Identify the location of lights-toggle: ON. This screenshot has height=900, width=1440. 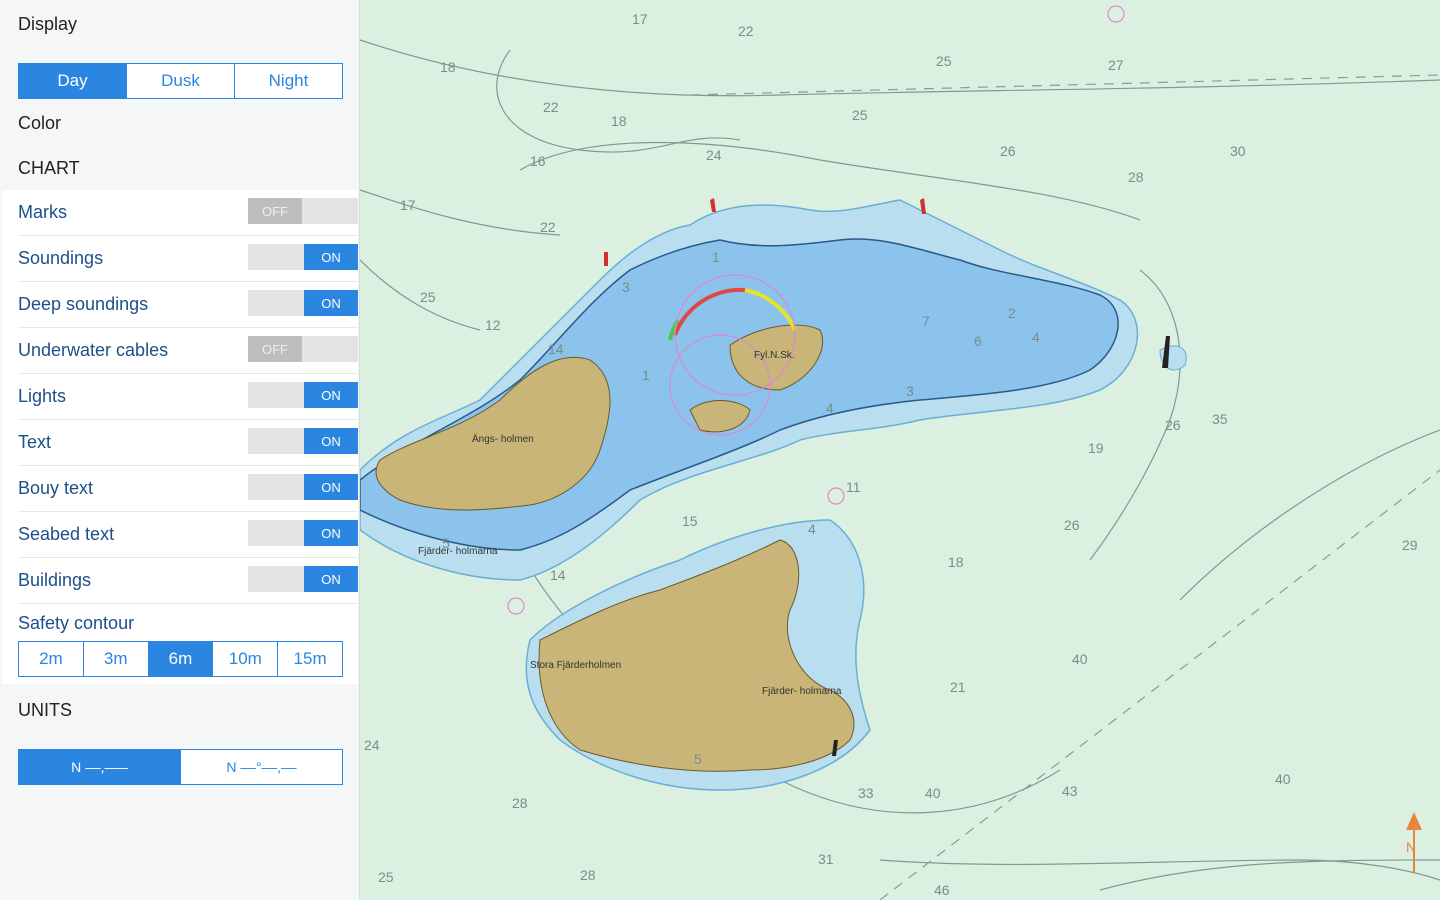
(303, 395).